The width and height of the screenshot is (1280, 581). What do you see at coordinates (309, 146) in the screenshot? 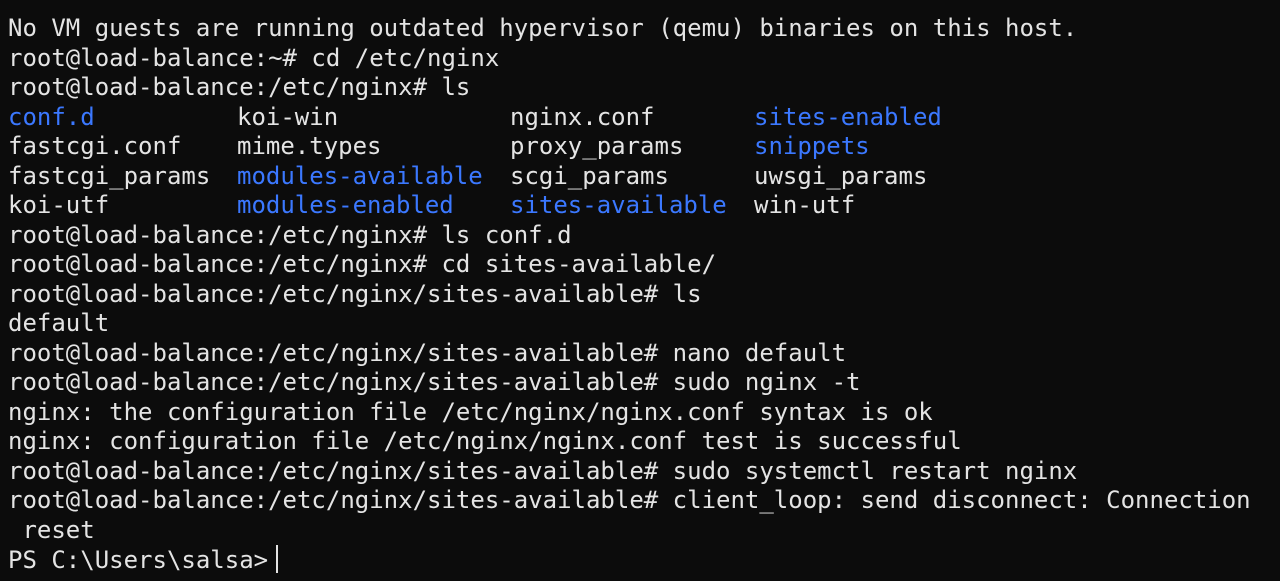
I see `ls-entry: mime.types` at bounding box center [309, 146].